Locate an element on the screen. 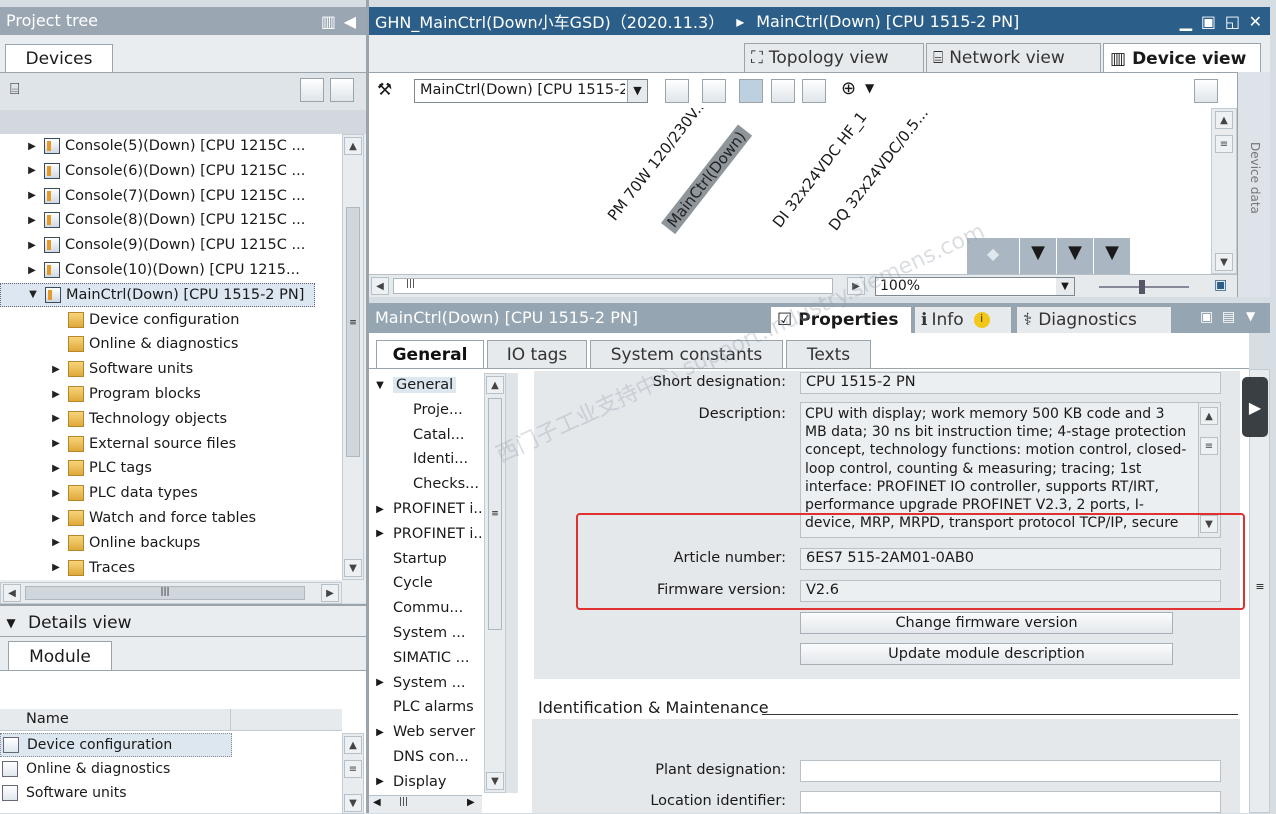  maximize-icon: ◱ is located at coordinates (1232, 21).